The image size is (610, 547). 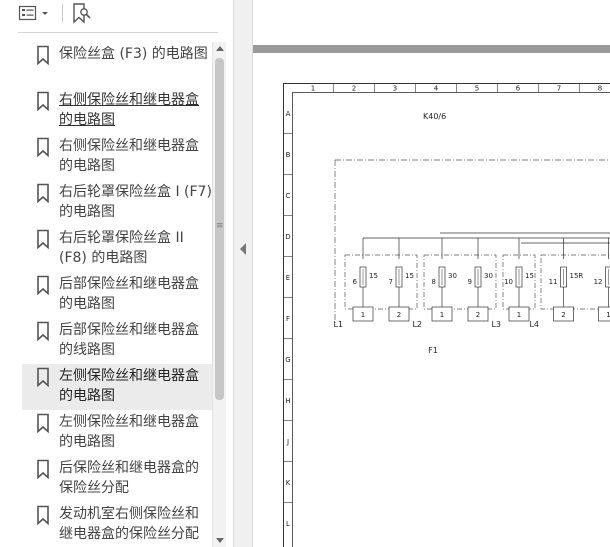 I want to click on fuse-number: 12, so click(x=598, y=282).